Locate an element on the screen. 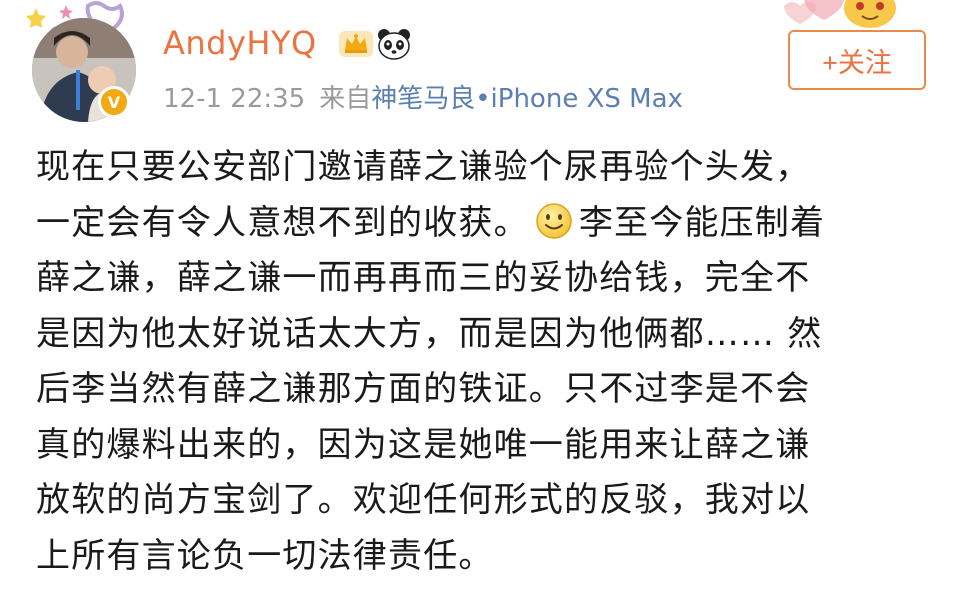  post-text: 上所有言论负一切法律责任。 is located at coordinates (265, 555).